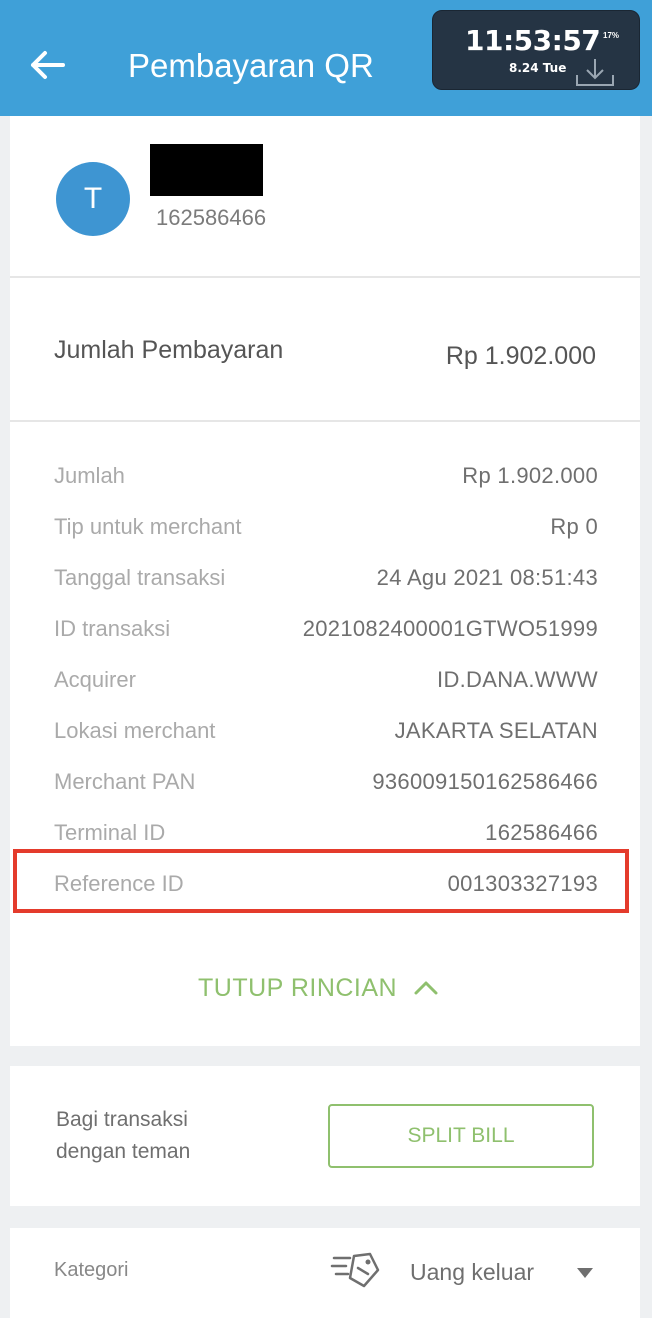 This screenshot has width=652, height=1318. Describe the element at coordinates (355, 1270) in the screenshot. I see `tag-icon` at that location.